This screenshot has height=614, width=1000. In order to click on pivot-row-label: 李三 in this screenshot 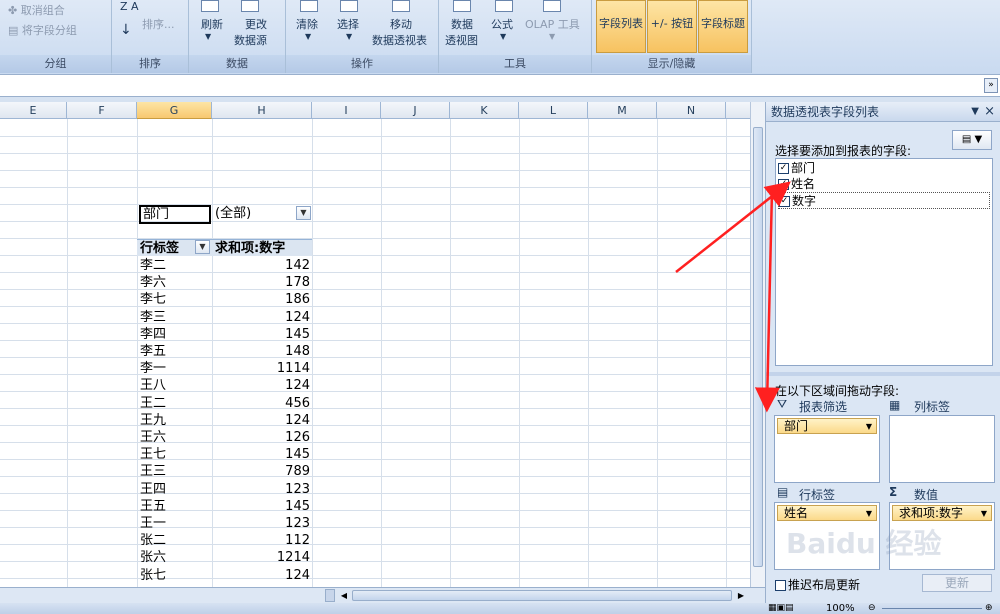, I will do `click(175, 317)`.